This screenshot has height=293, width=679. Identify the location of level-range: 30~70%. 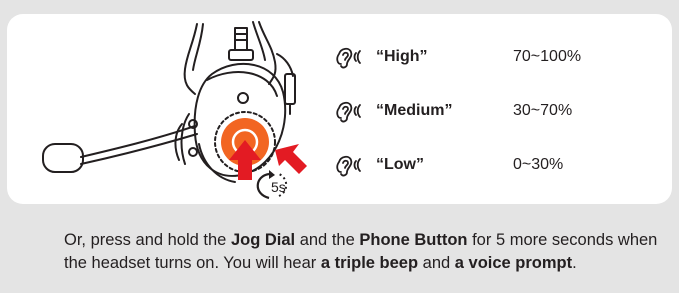
(543, 110).